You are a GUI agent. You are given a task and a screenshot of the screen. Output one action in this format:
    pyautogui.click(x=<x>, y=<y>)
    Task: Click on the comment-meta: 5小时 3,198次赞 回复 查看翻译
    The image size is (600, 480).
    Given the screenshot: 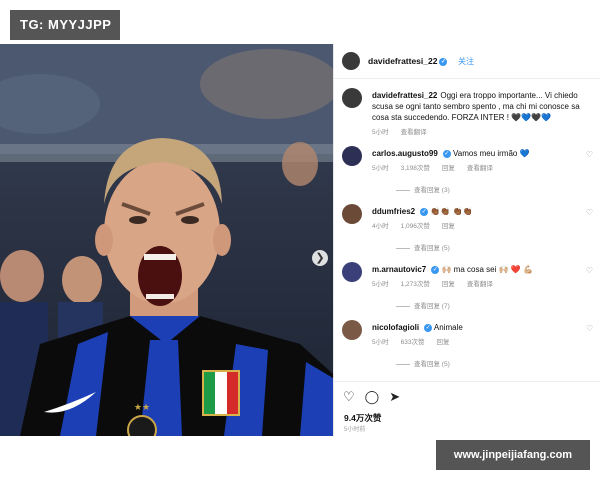 What is the action you would take?
    pyautogui.click(x=483, y=168)
    